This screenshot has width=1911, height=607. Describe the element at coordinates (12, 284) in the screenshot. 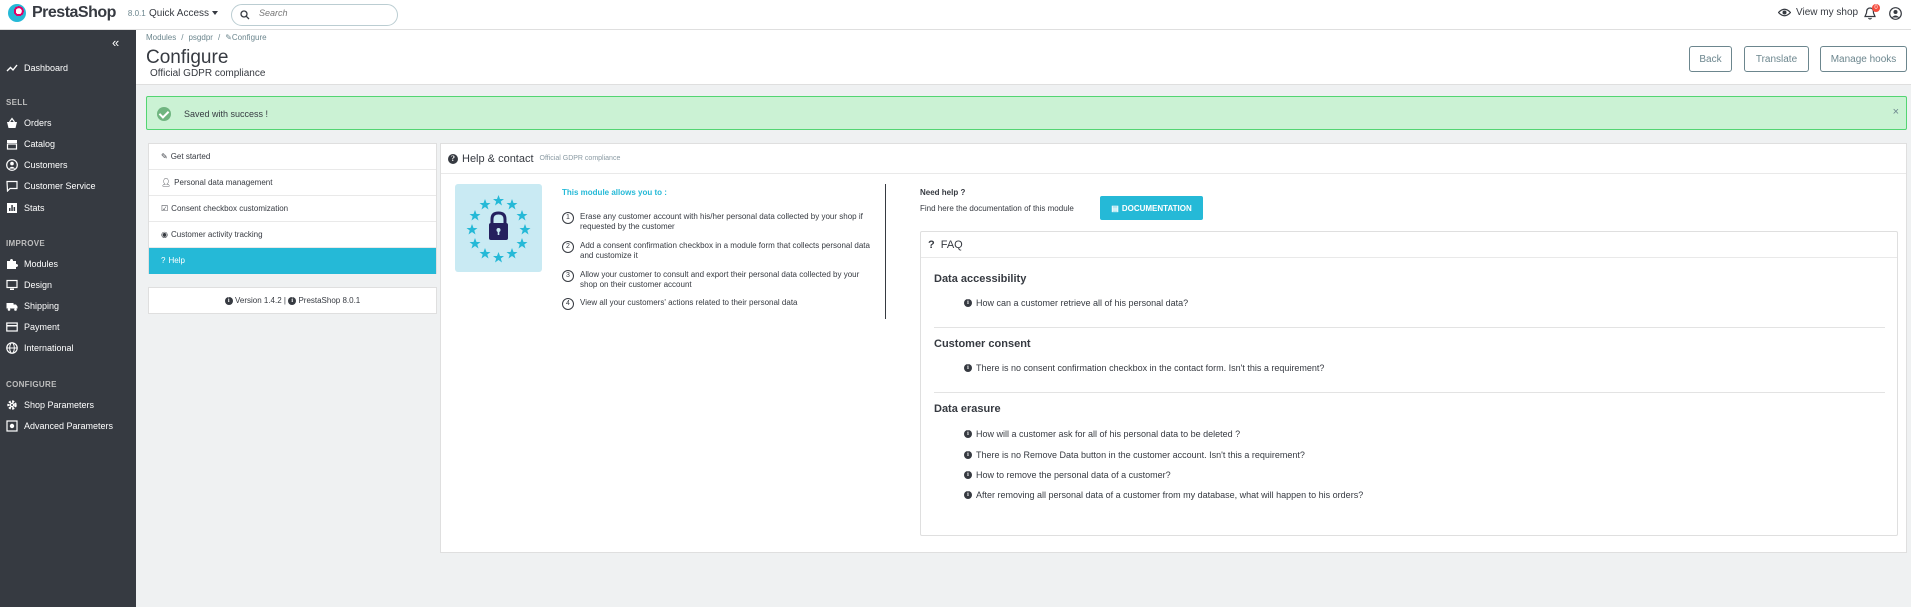

I see `desktop-icon` at that location.